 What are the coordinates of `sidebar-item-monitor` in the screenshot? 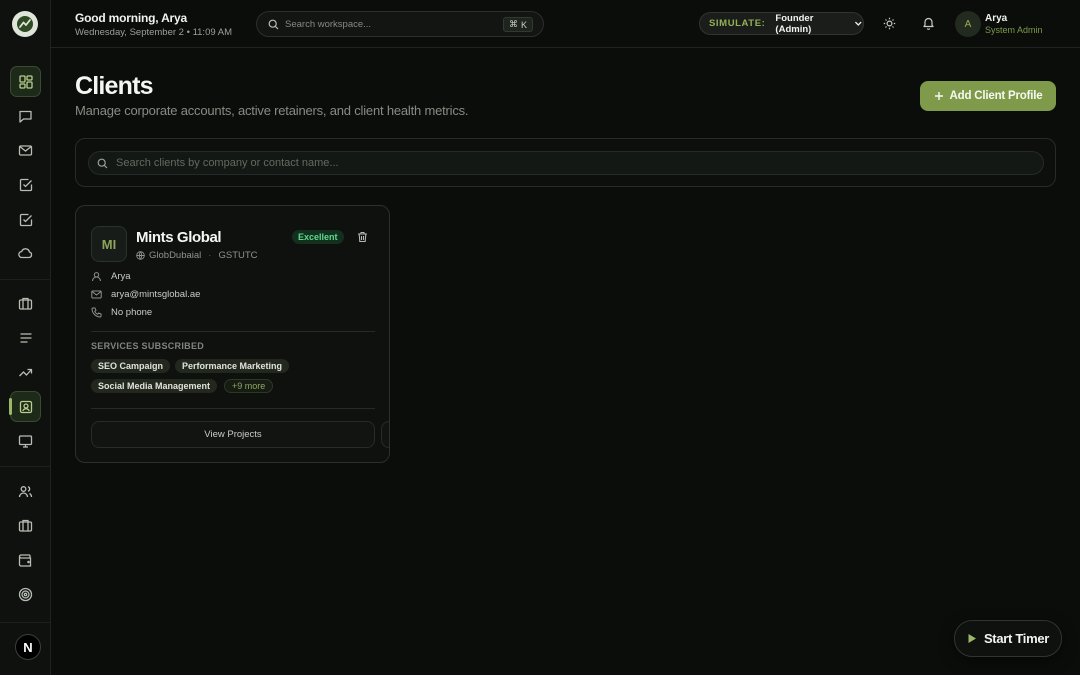 It's located at (25, 441).